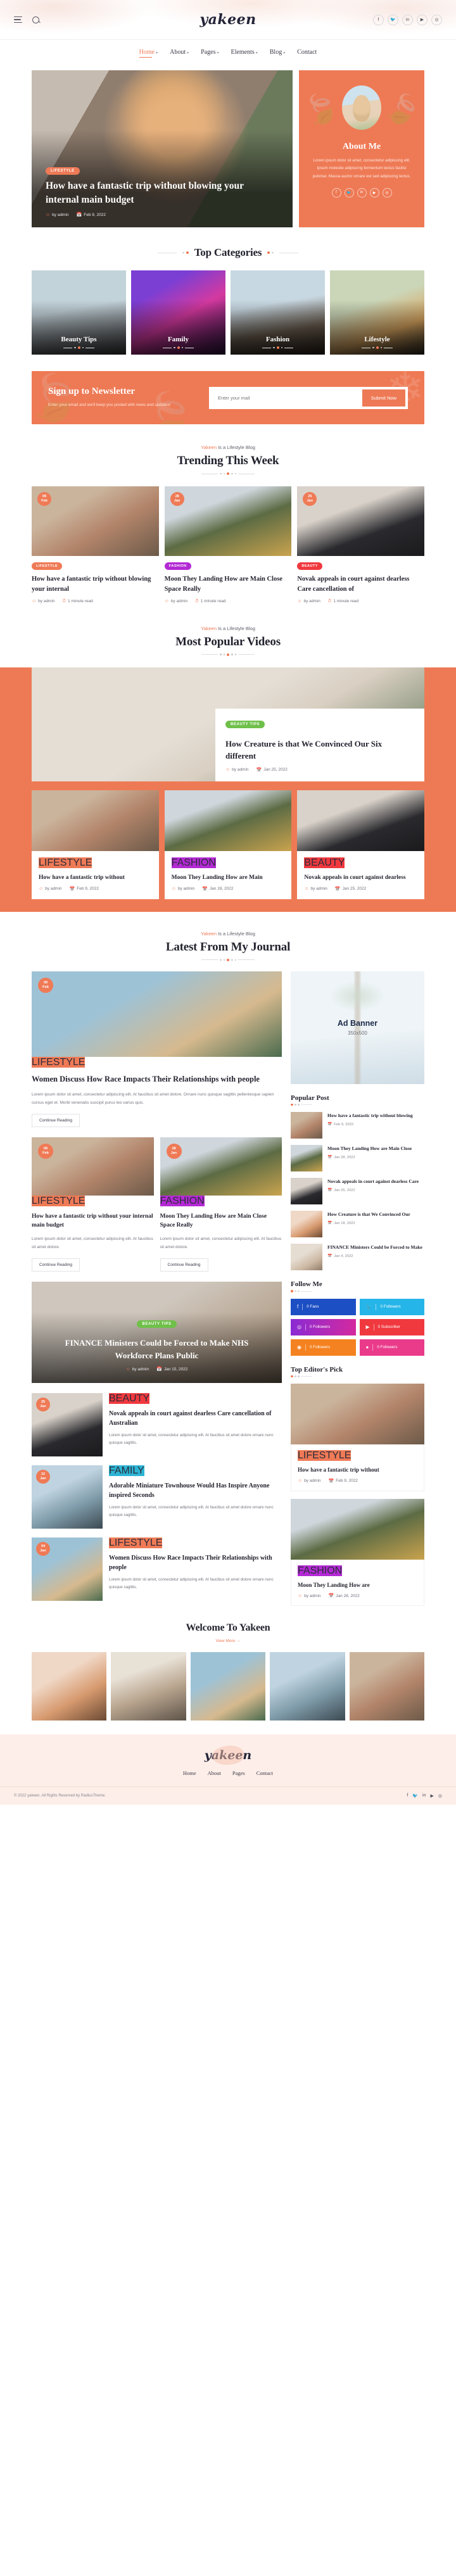 The width and height of the screenshot is (456, 2576). Describe the element at coordinates (377, 312) in the screenshot. I see `category-card-lifestyle: Lifestyle` at that location.